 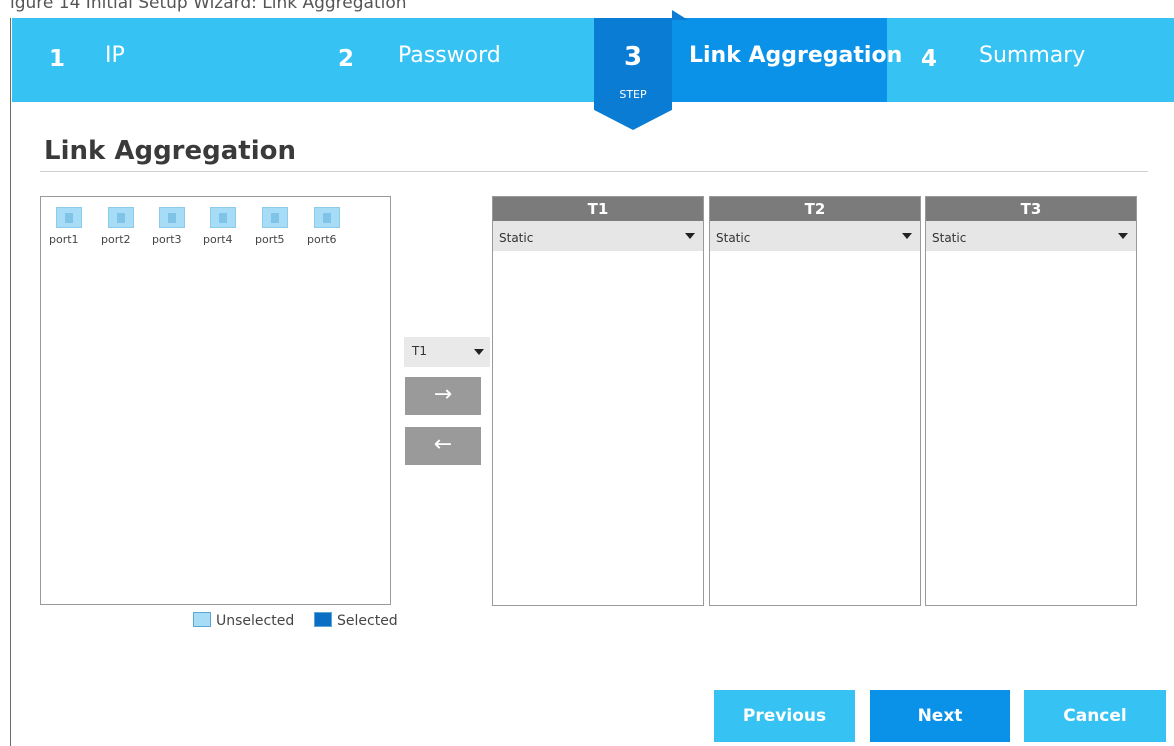 I want to click on current-step-marker: 3 STEP, so click(x=633, y=74).